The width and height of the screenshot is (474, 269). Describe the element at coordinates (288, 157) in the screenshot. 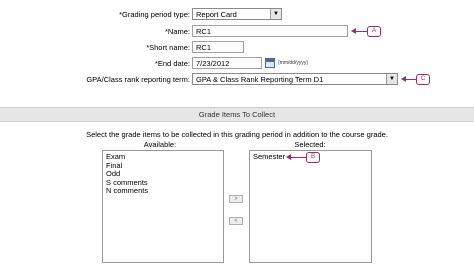

I see `callout-b-pointer` at that location.